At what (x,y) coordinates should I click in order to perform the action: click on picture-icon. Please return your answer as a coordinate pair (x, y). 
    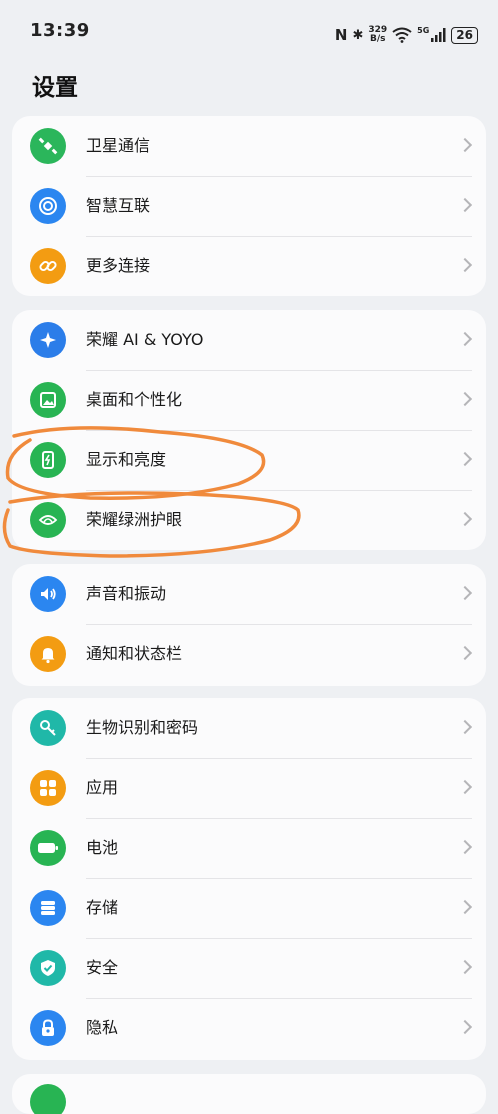
    Looking at the image, I should click on (48, 400).